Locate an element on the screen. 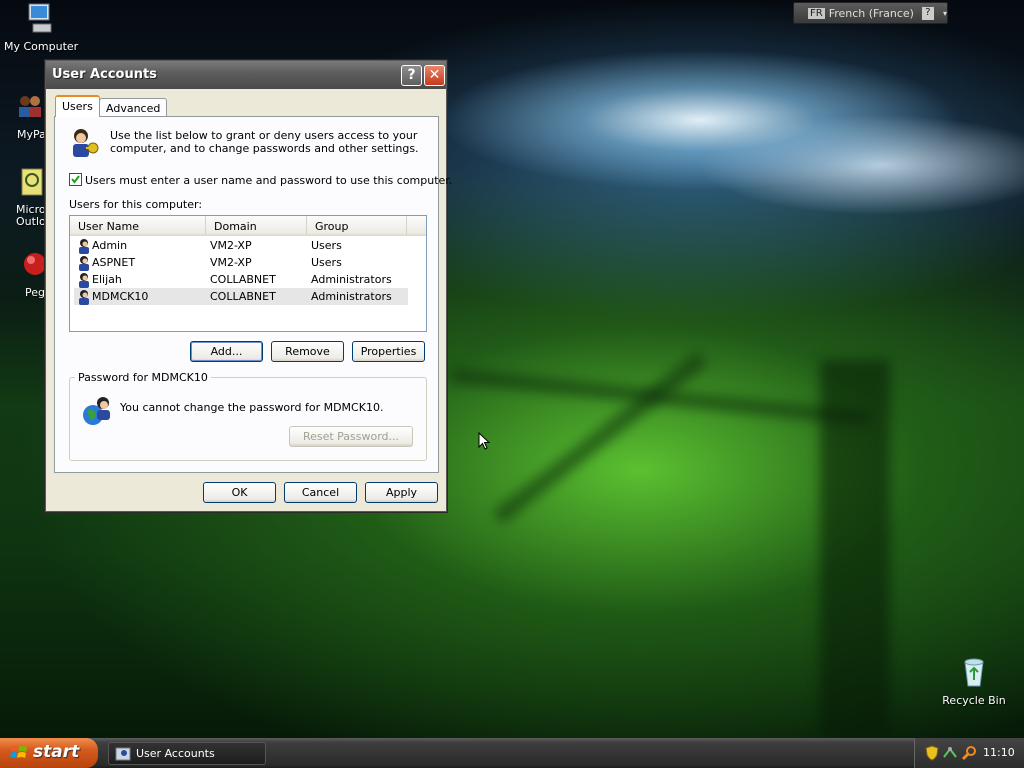 This screenshot has height=768, width=1024. properties-button: Properties is located at coordinates (388, 351).